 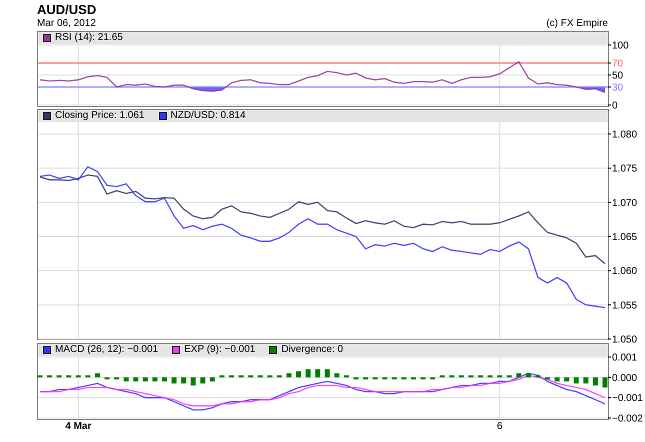 I want to click on axis-label: −0.001, so click(x=627, y=398).